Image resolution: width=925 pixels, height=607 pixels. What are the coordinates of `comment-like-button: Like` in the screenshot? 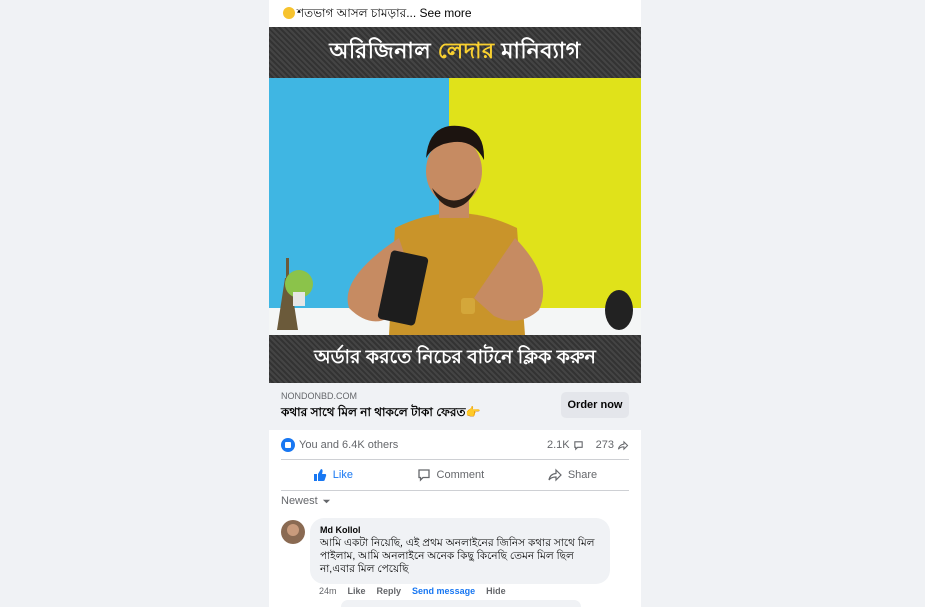 It's located at (357, 591).